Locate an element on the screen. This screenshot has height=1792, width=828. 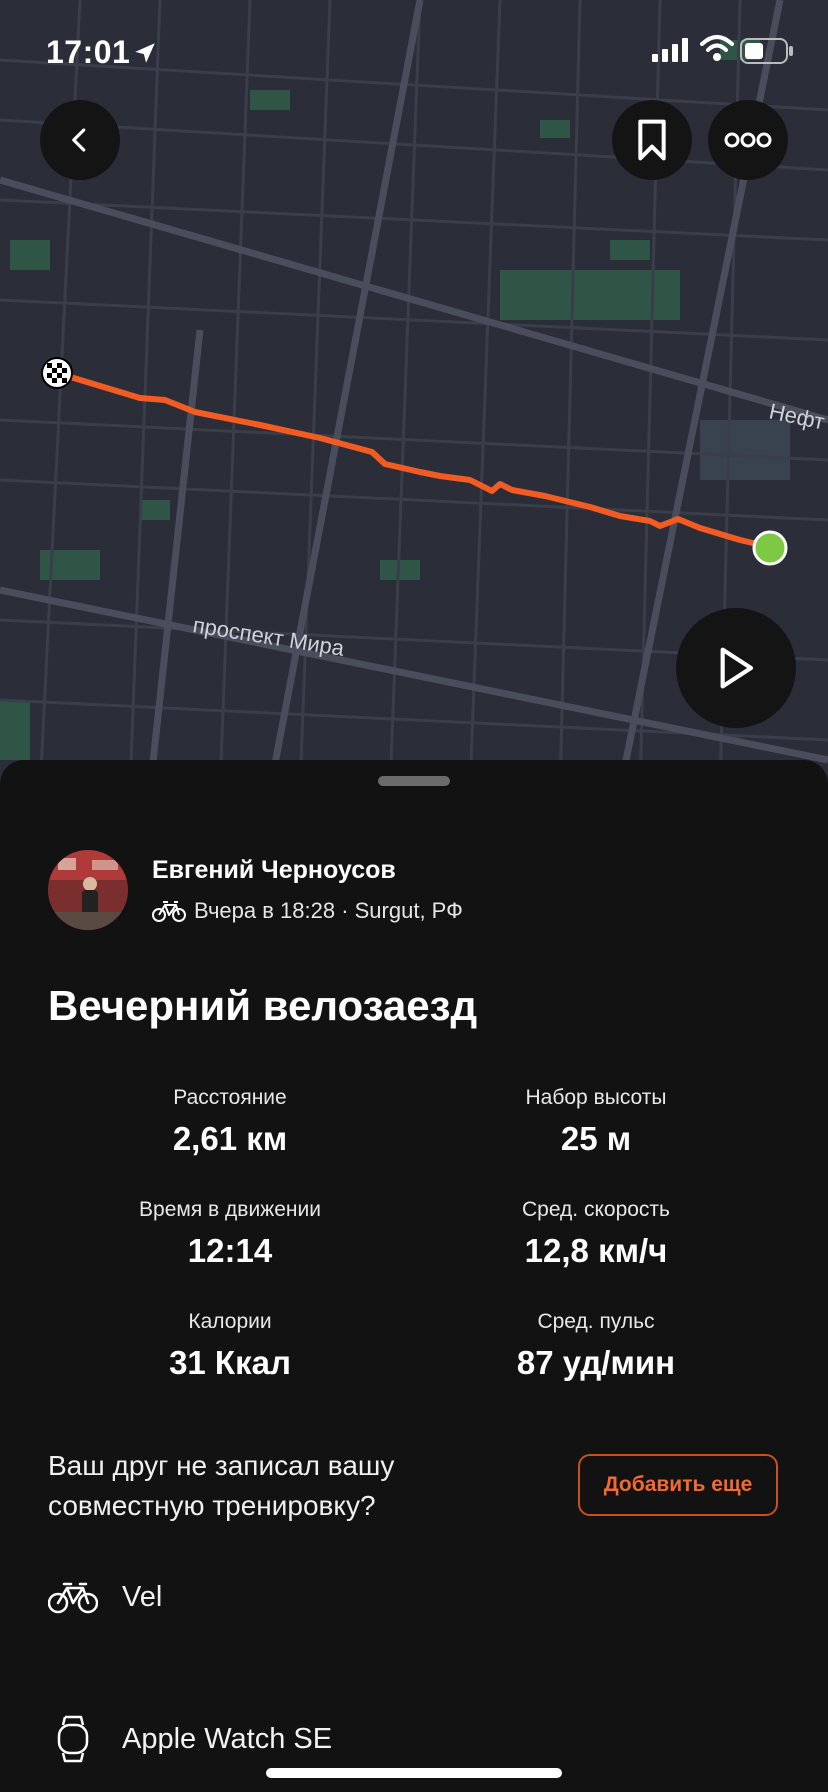
more-options-button is located at coordinates (748, 140).